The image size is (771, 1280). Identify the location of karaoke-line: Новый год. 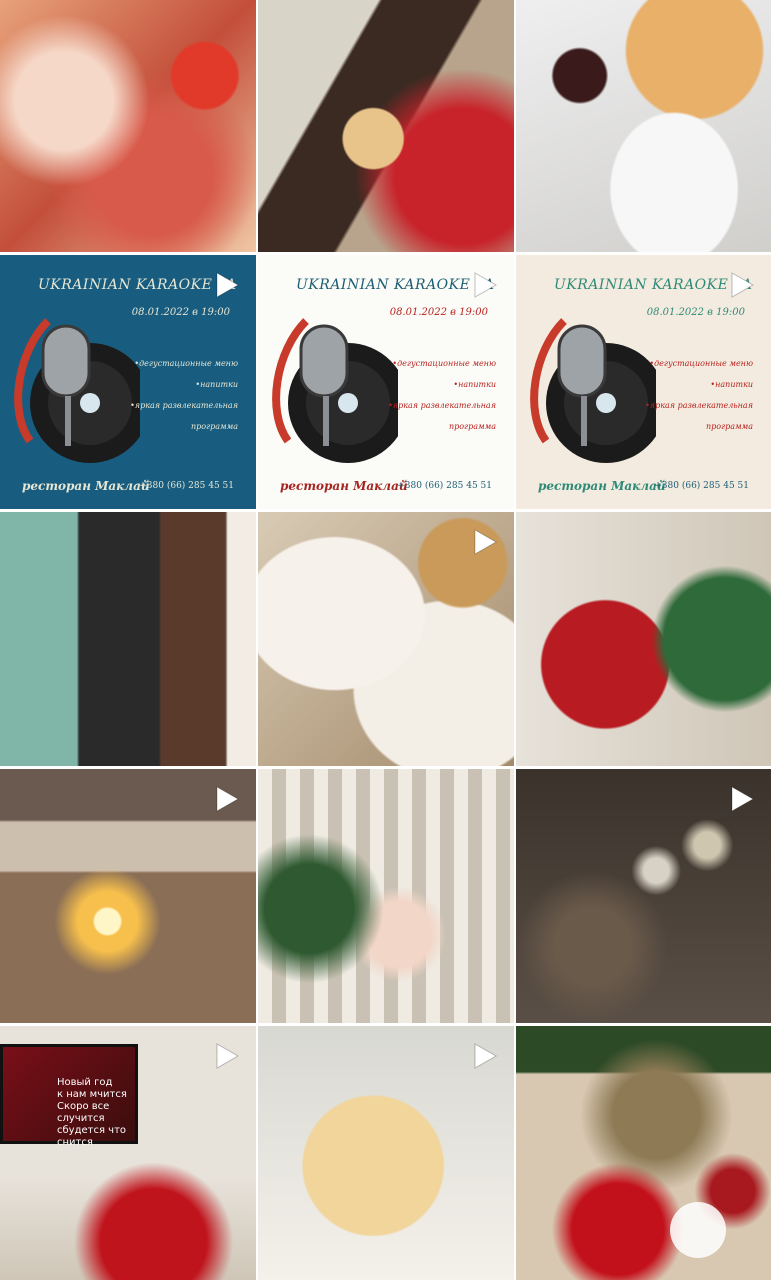
(85, 1082).